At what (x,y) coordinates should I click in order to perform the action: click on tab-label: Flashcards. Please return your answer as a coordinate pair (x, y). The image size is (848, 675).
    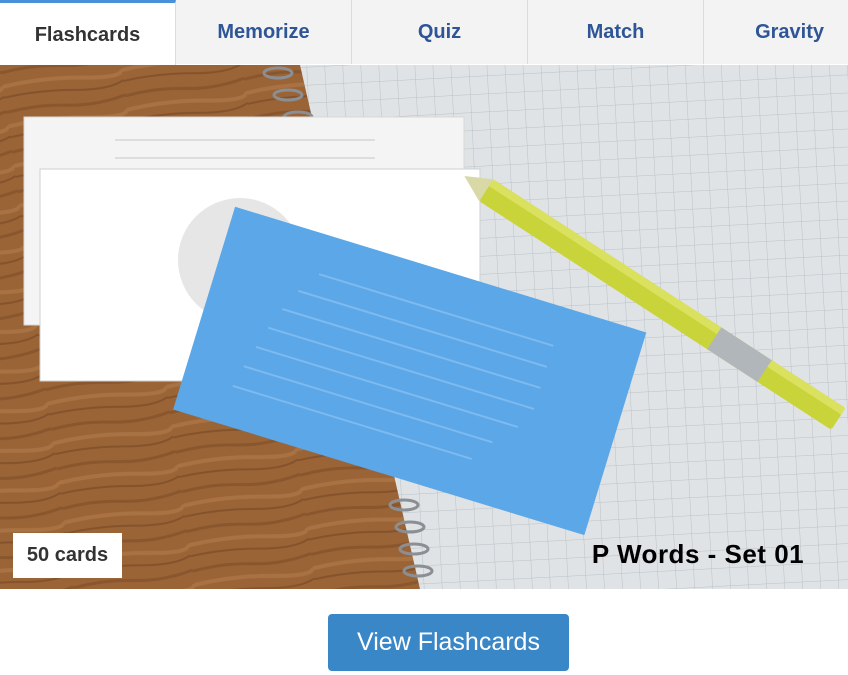
    Looking at the image, I should click on (87, 34).